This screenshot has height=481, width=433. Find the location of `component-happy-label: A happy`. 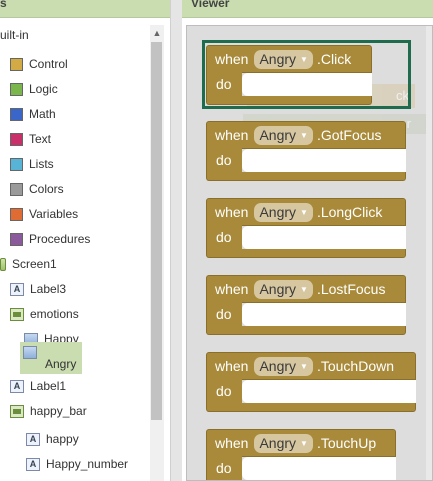

component-happy-label: A happy is located at coordinates (52, 439).